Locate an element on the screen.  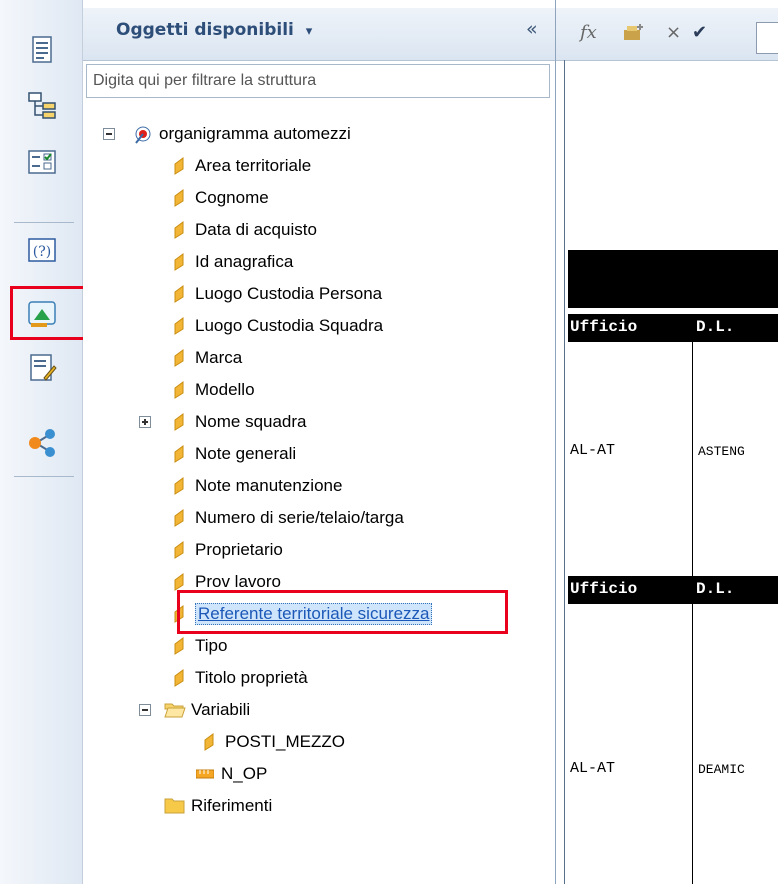
formula-input is located at coordinates (767, 38).